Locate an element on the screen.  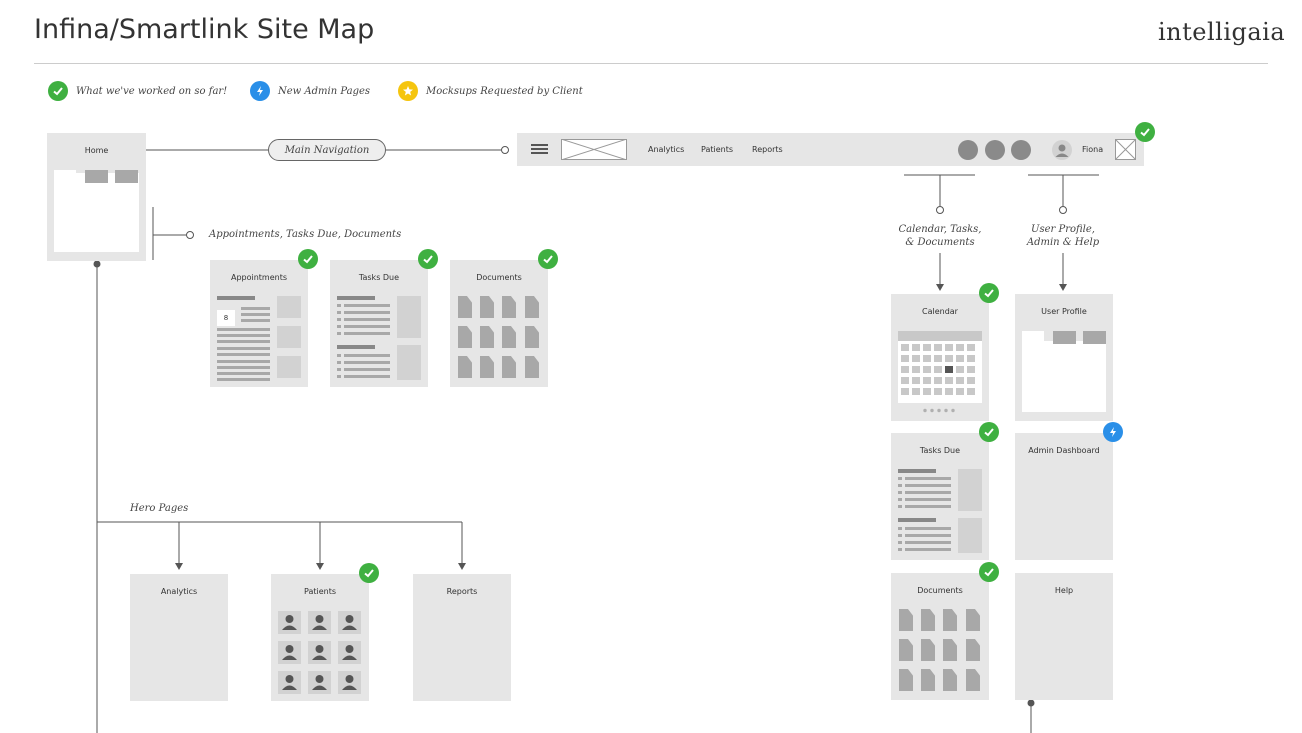
user-profile-card: User Profile is located at coordinates (1064, 357).